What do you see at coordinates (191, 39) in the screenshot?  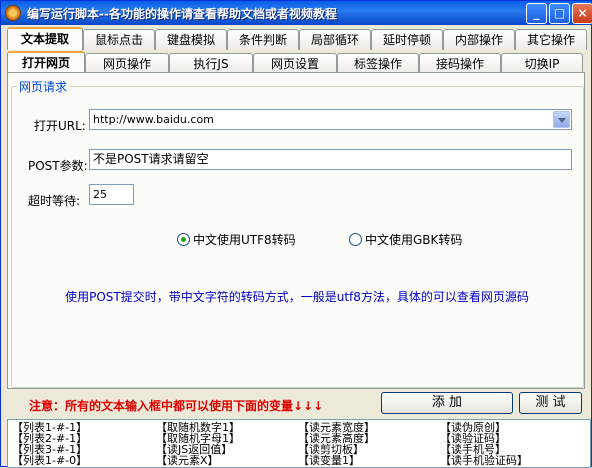 I see `tab-keyboard: 键盘模拟` at bounding box center [191, 39].